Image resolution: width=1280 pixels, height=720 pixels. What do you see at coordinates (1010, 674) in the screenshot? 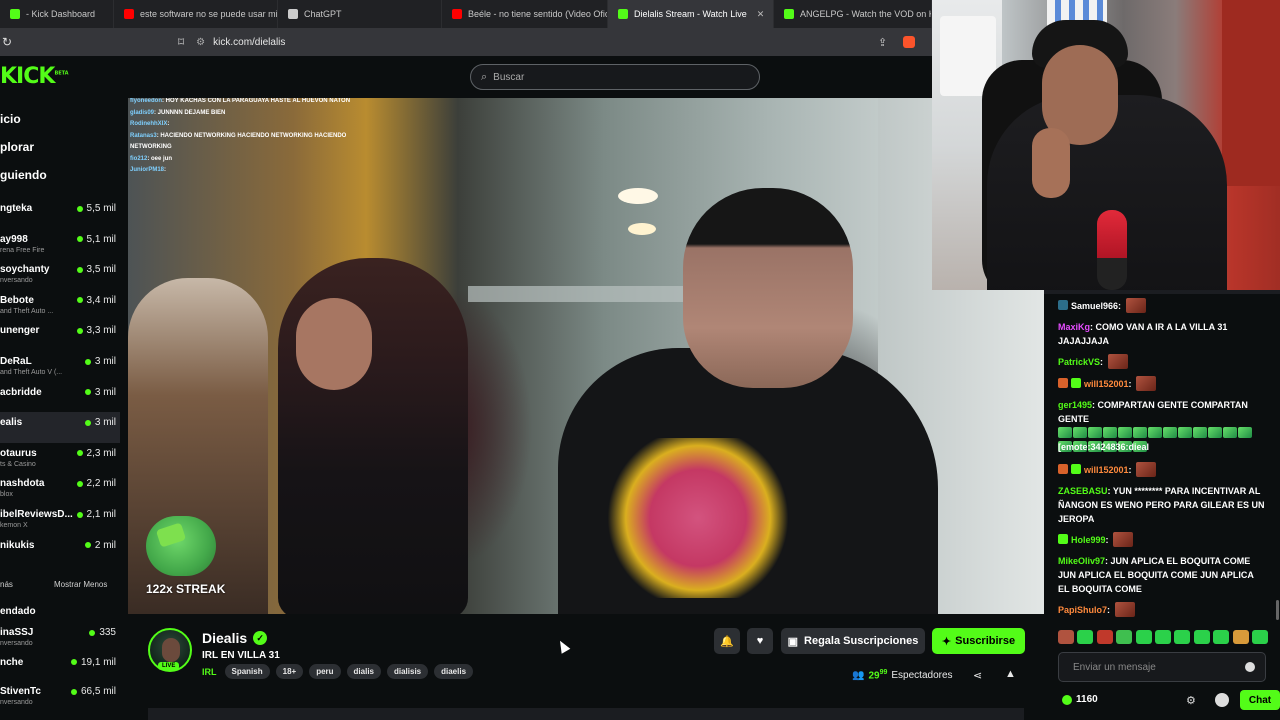
I see `report-icon: ▲` at bounding box center [1010, 674].